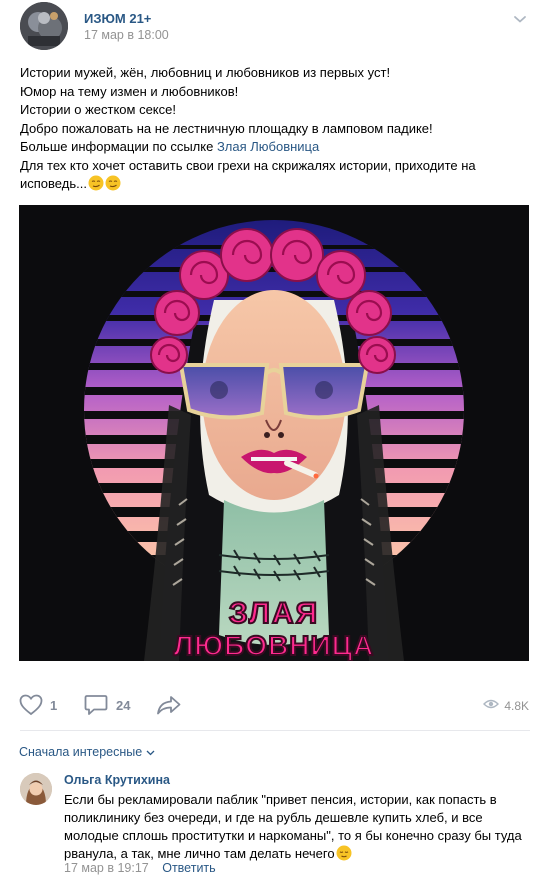 Image resolution: width=548 pixels, height=883 pixels. Describe the element at coordinates (188, 868) in the screenshot. I see `reply-button: Ответить` at that location.